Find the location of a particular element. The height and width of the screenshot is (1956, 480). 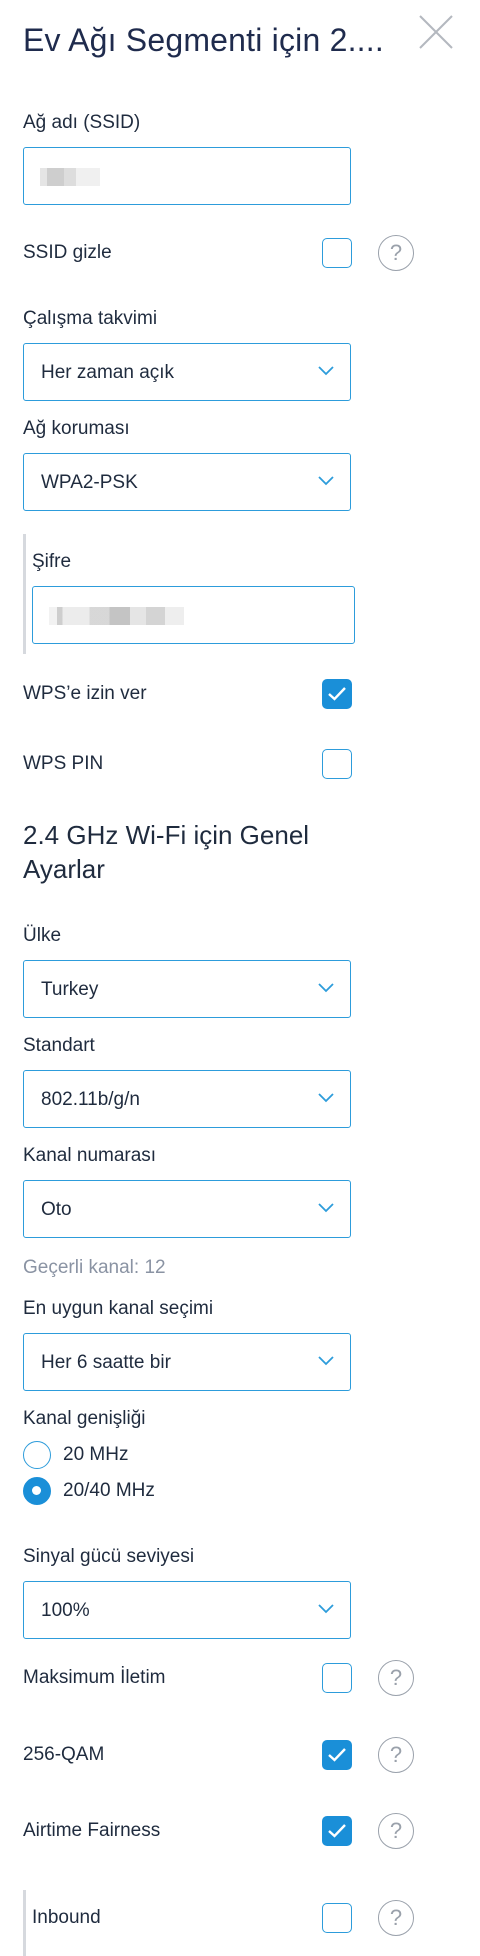

password-label: Şifre is located at coordinates (52, 561).